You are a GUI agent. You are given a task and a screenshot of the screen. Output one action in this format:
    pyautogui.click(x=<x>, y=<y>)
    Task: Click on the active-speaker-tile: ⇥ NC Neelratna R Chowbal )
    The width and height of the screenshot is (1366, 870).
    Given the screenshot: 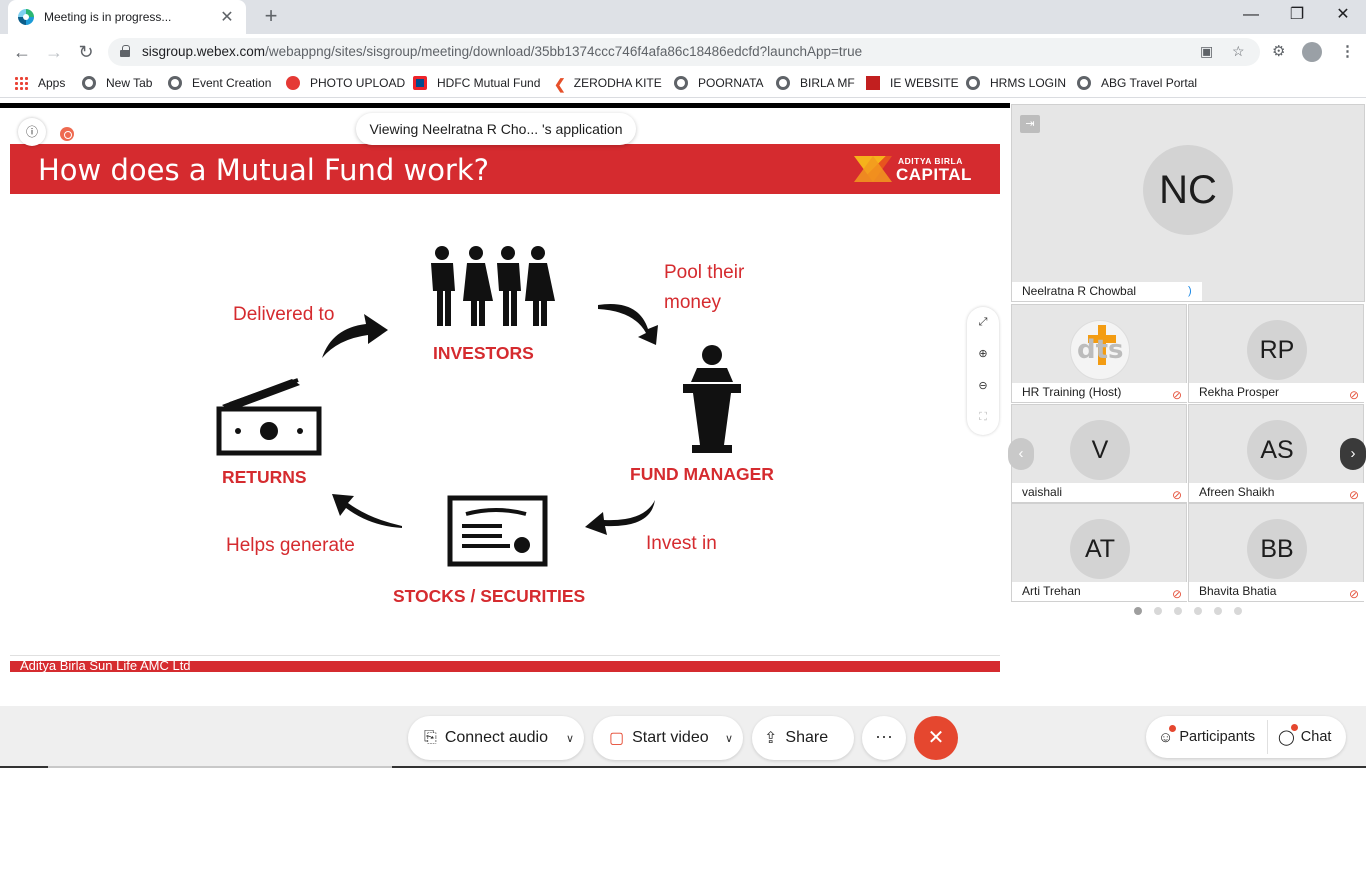 What is the action you would take?
    pyautogui.click(x=1188, y=203)
    